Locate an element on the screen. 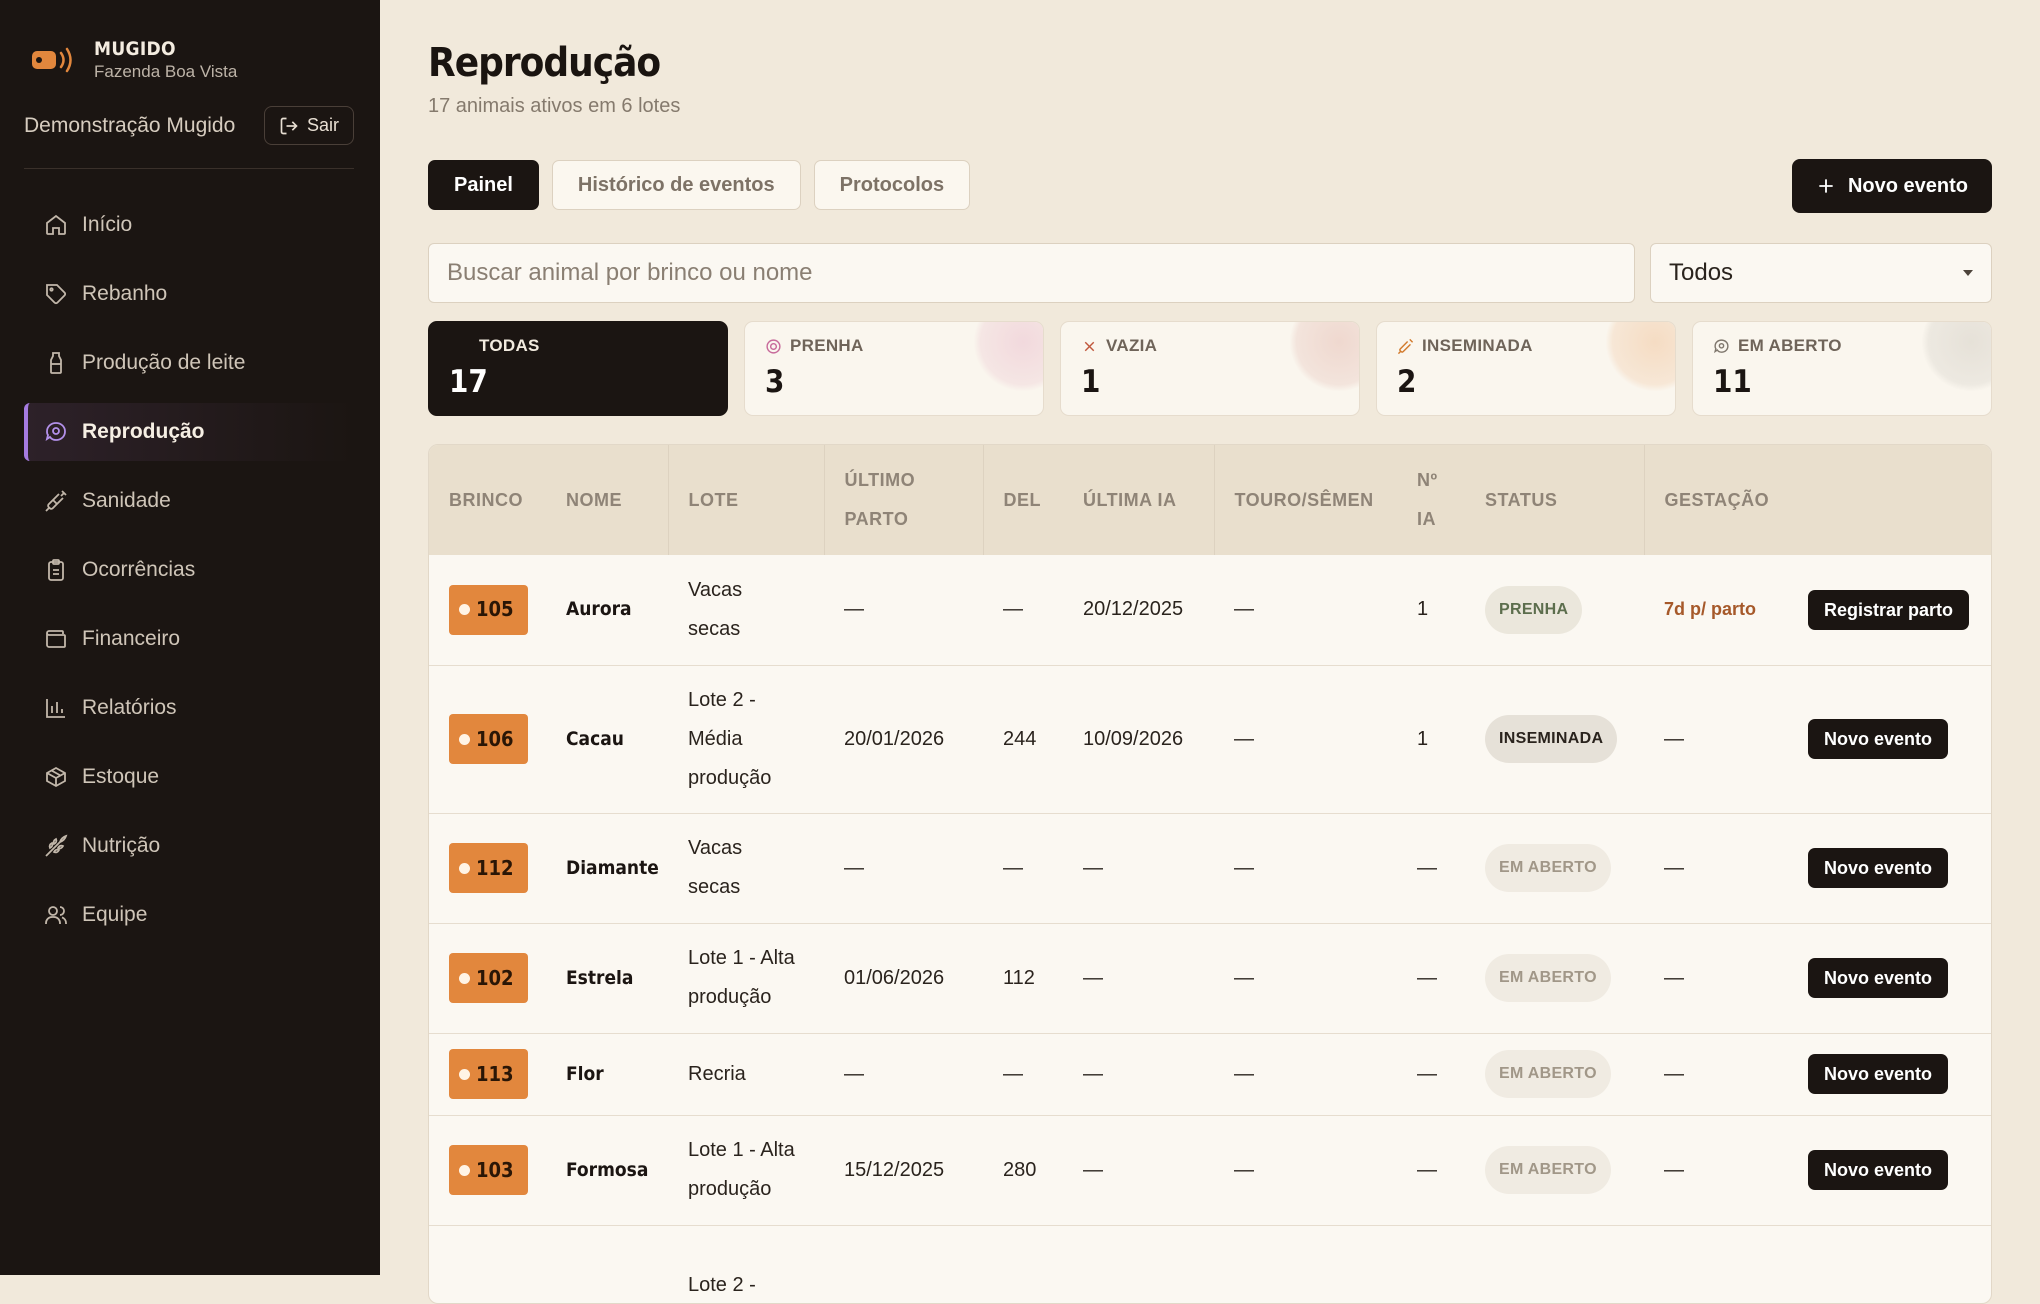 The image size is (2040, 1304). sidebar-item-financeiro: Financeiro is located at coordinates (189, 639).